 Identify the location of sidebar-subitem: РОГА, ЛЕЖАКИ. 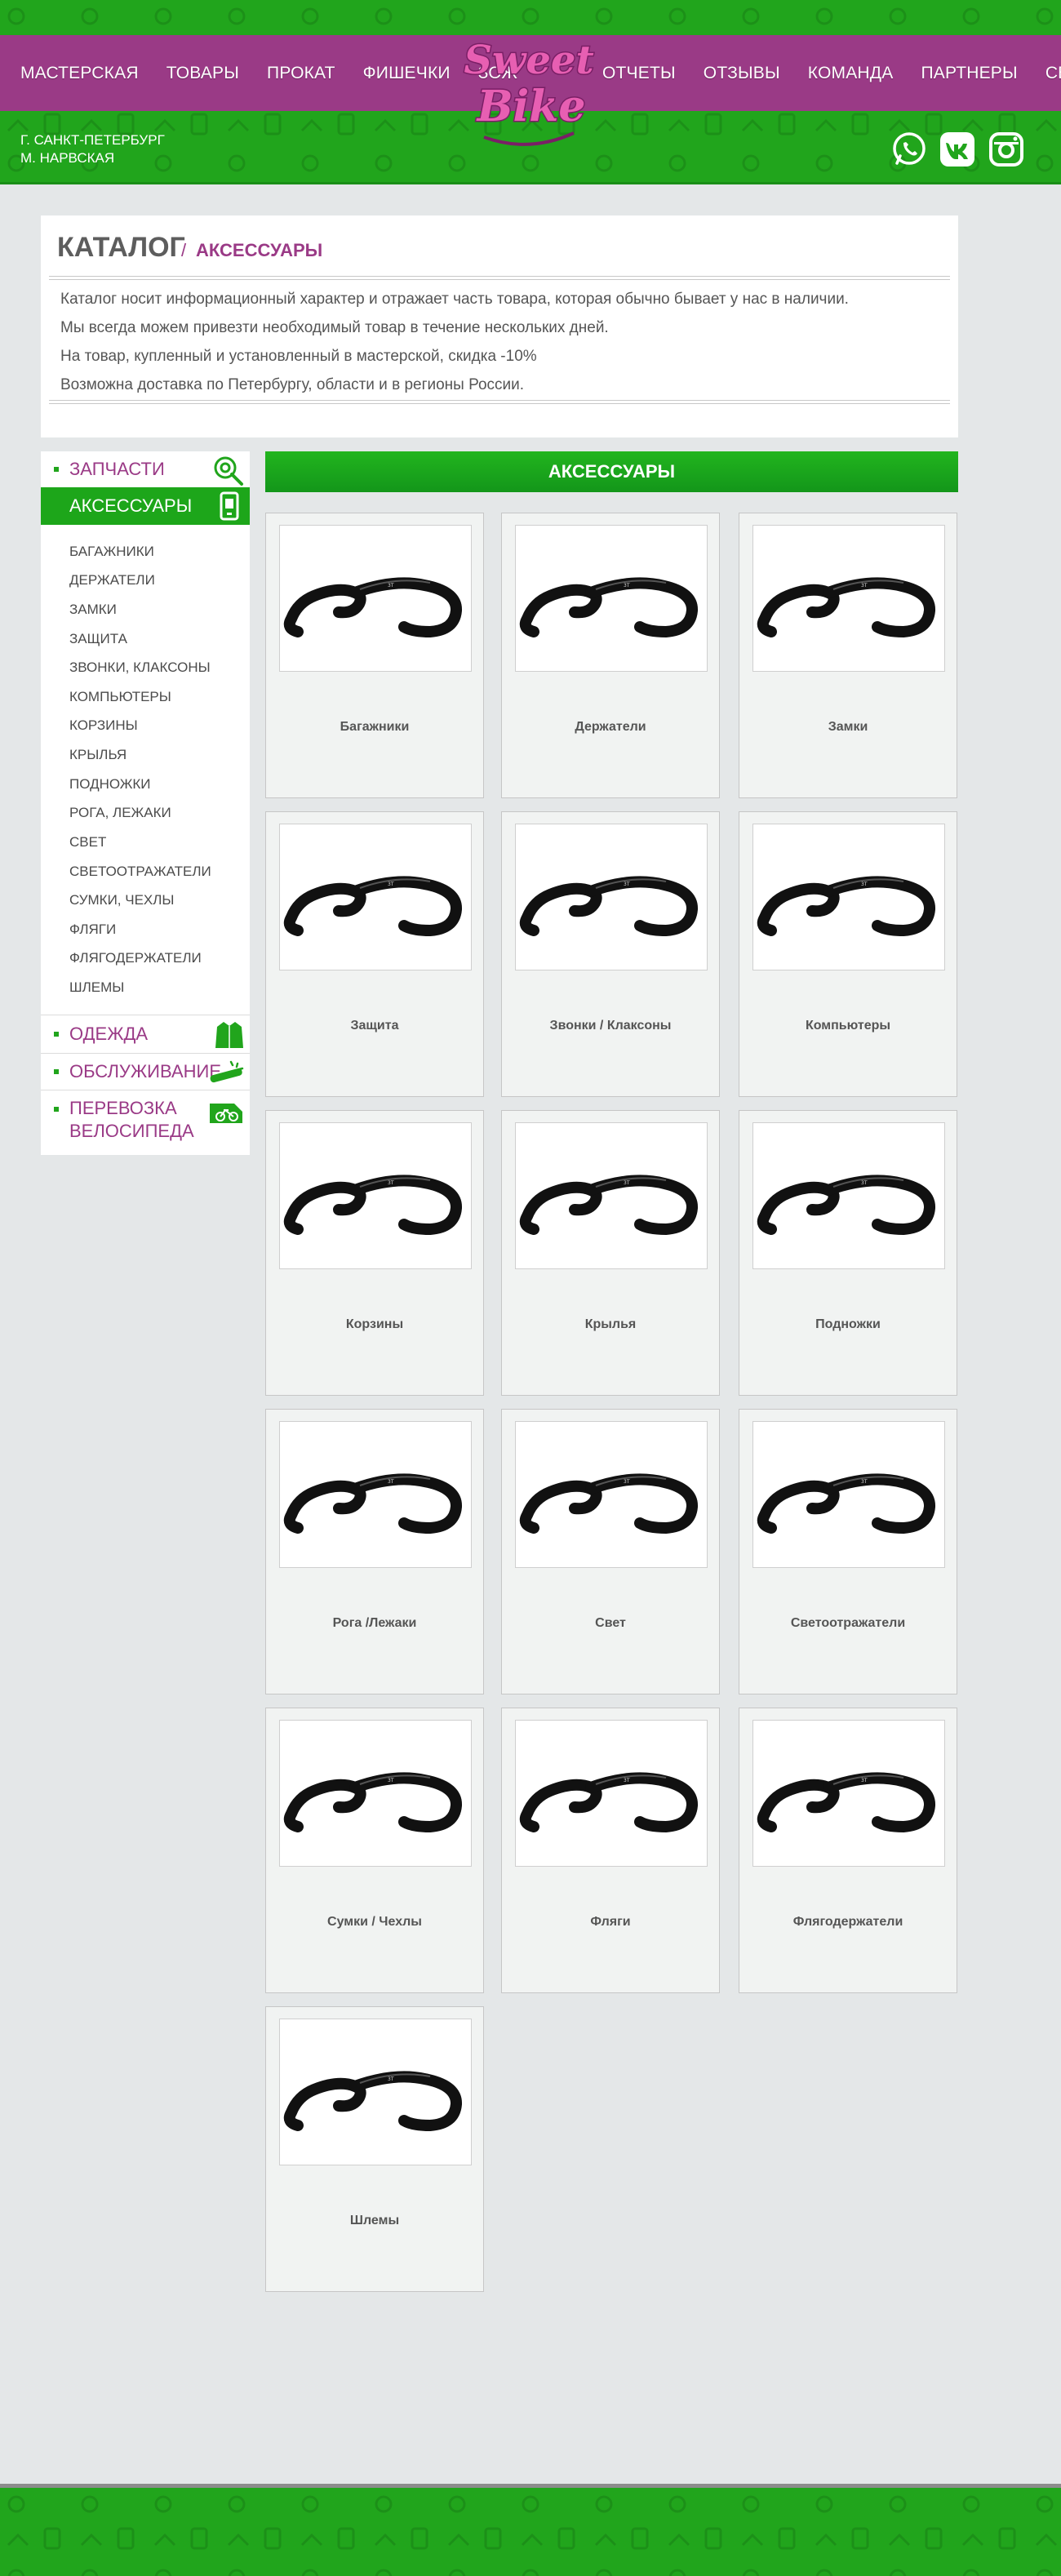
(120, 813).